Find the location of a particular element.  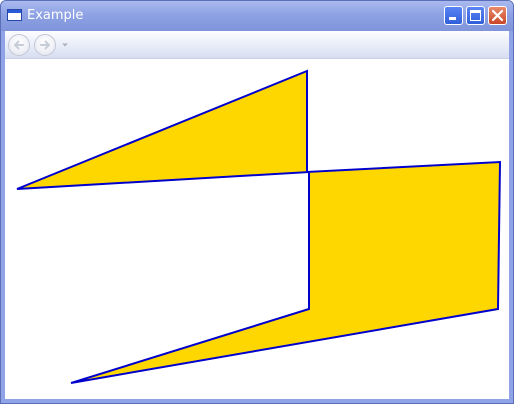

navigation-bar is located at coordinates (257, 45).